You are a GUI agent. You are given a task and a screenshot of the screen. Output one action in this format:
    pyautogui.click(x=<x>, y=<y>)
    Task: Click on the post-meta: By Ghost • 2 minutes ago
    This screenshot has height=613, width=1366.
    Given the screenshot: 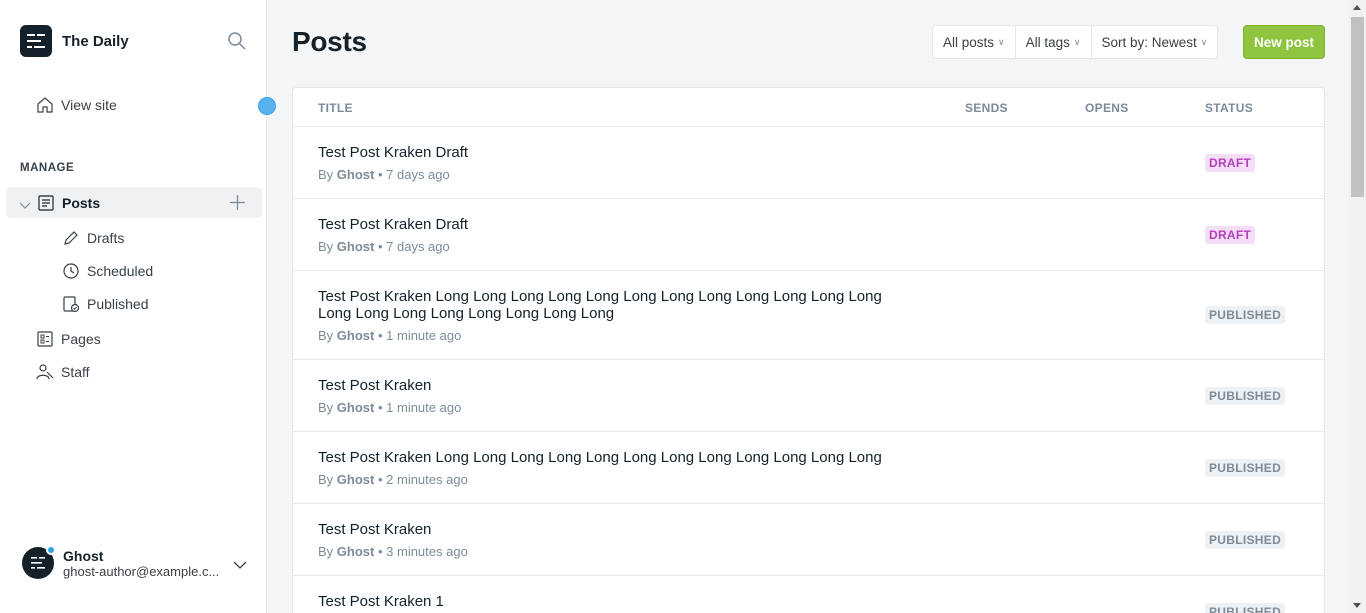 What is the action you would take?
    pyautogui.click(x=393, y=479)
    